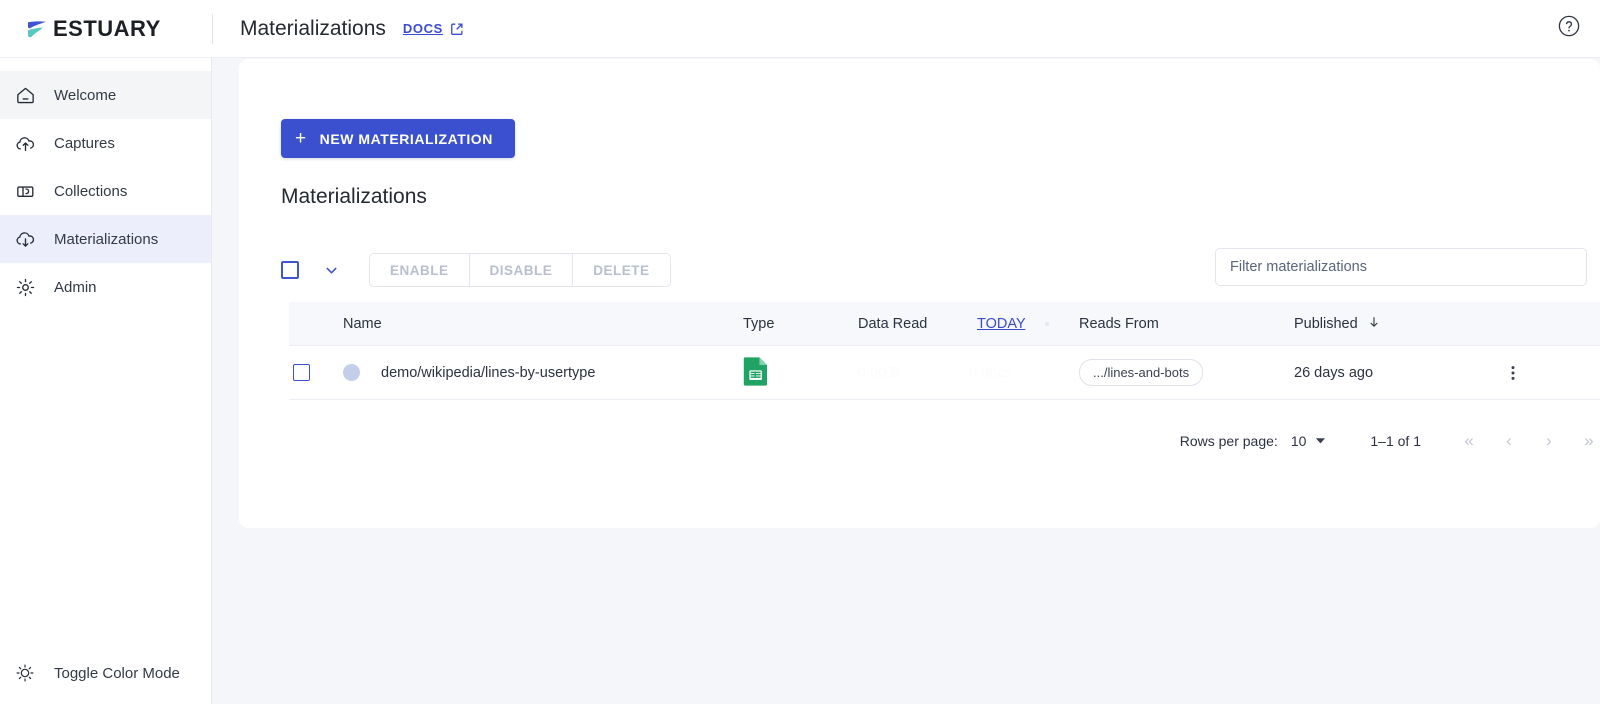  What do you see at coordinates (1569, 26) in the screenshot?
I see `help-circle-icon` at bounding box center [1569, 26].